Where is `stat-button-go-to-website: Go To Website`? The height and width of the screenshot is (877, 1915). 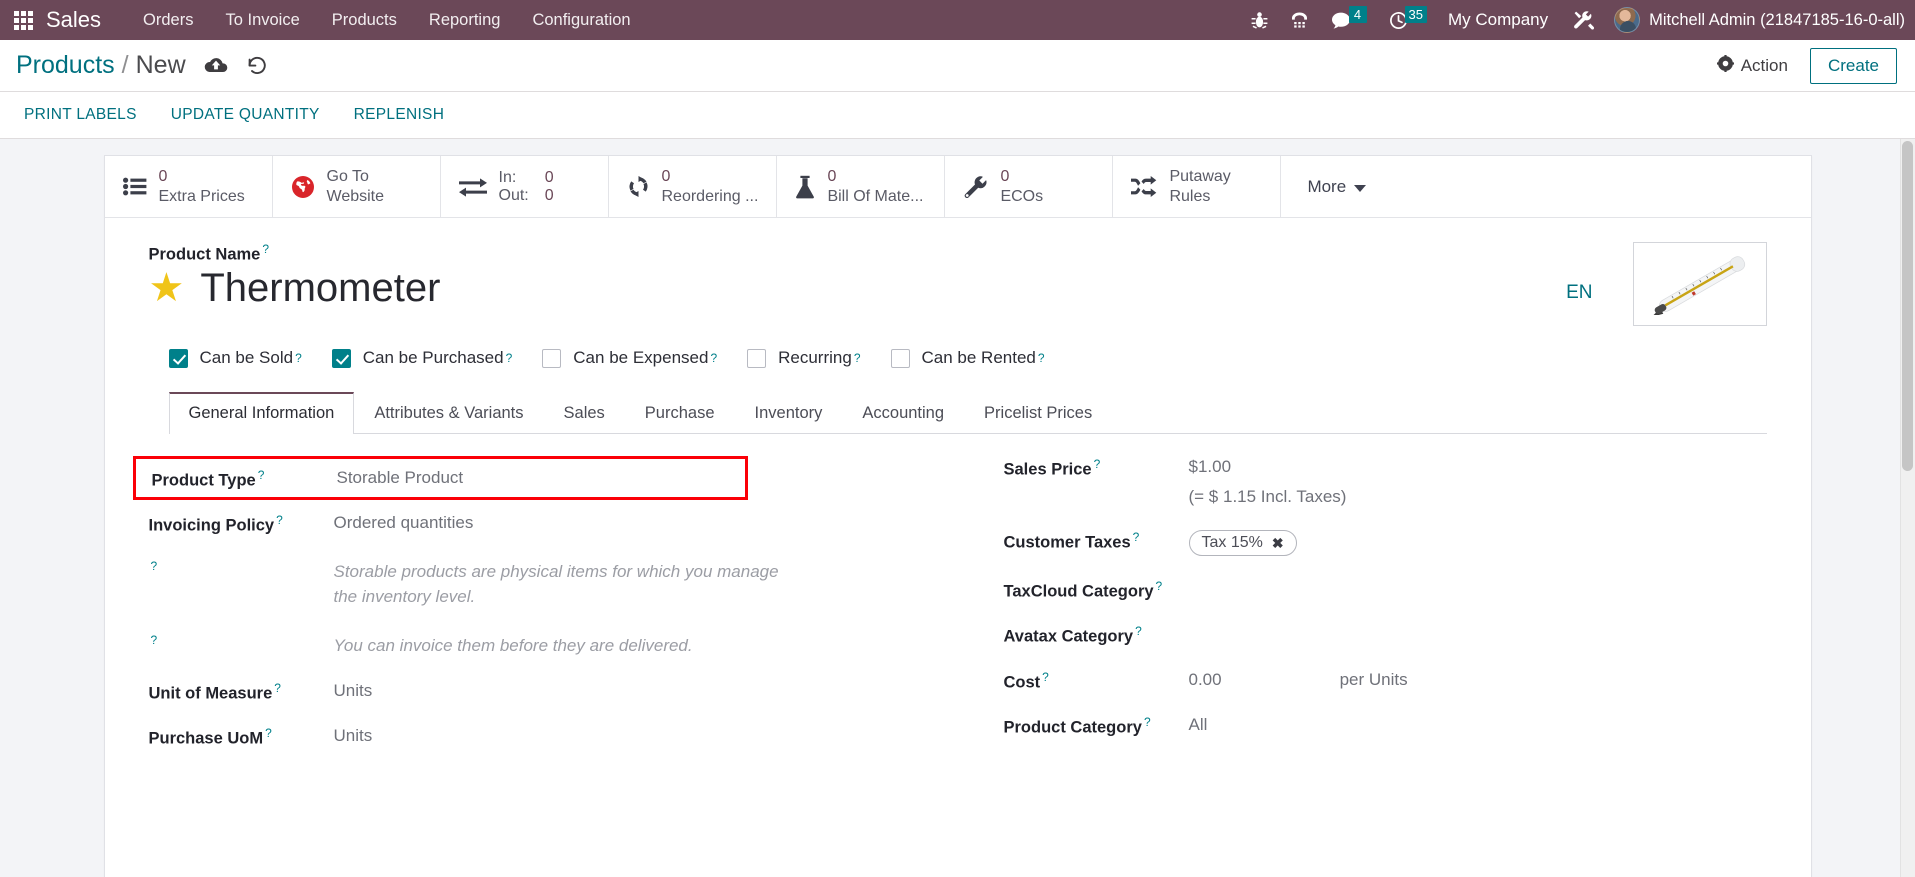
stat-button-go-to-website: Go To Website is located at coordinates (357, 186).